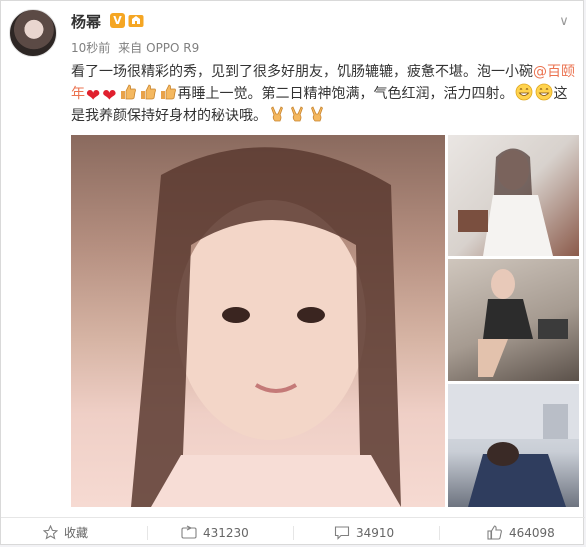 The height and width of the screenshot is (547, 586). I want to click on chevron-down-icon: ∨, so click(564, 22).